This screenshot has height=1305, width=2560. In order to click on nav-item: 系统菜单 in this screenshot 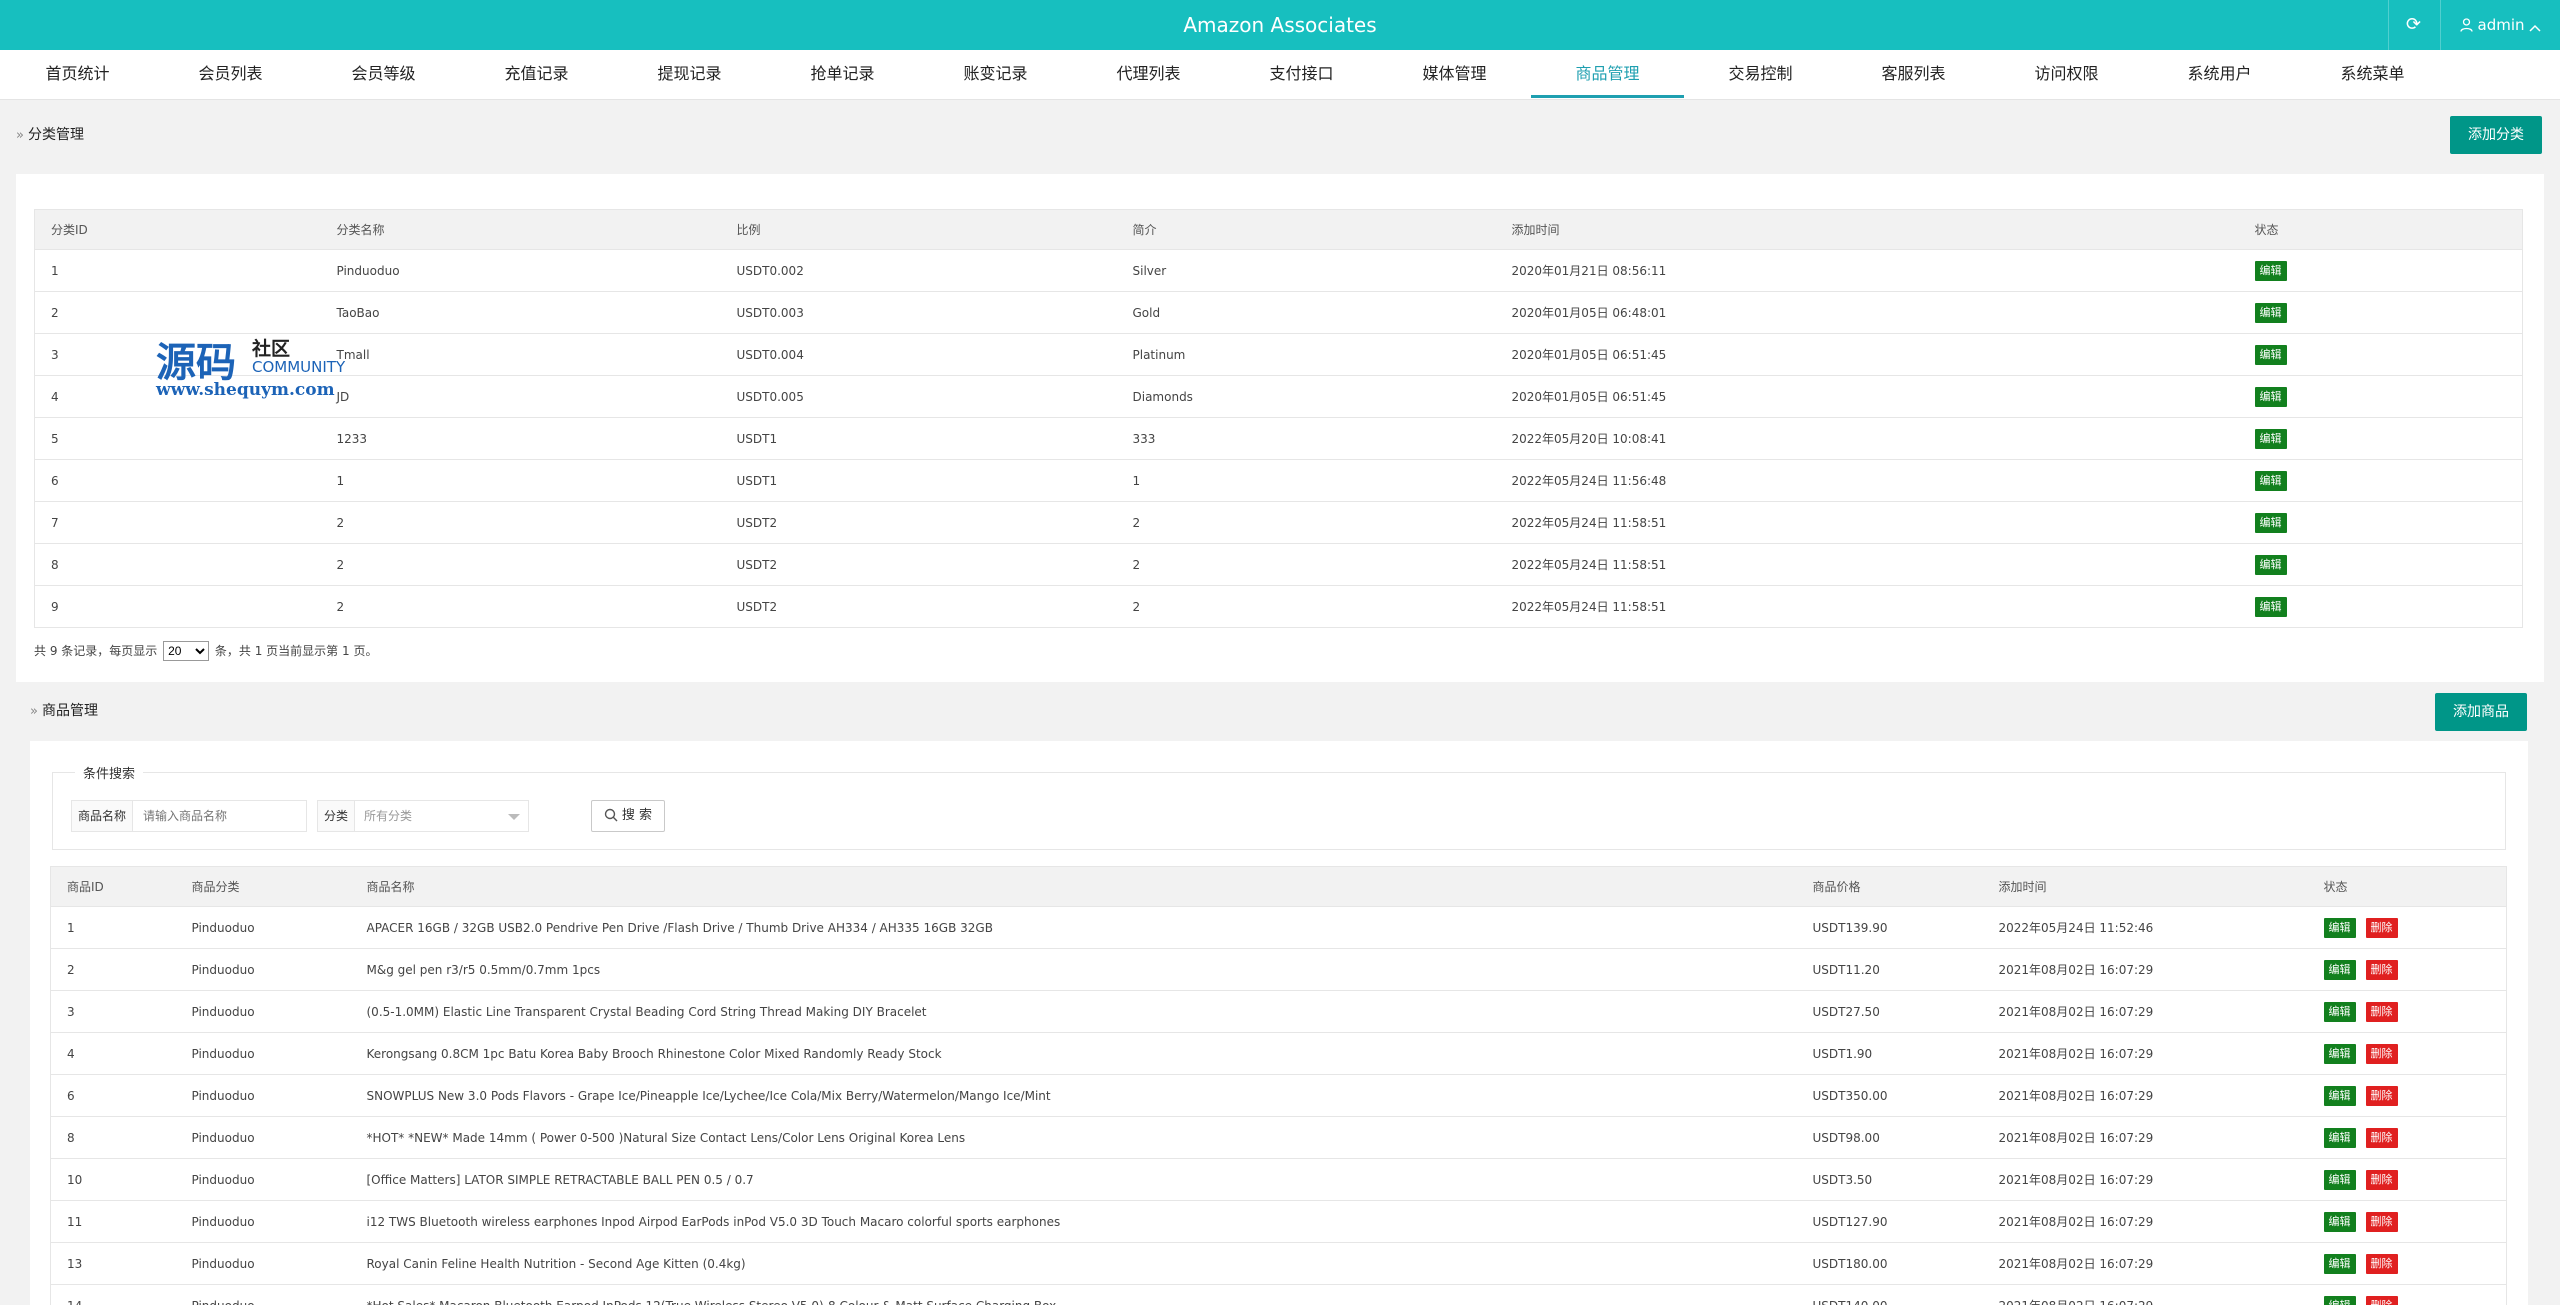, I will do `click(2372, 75)`.